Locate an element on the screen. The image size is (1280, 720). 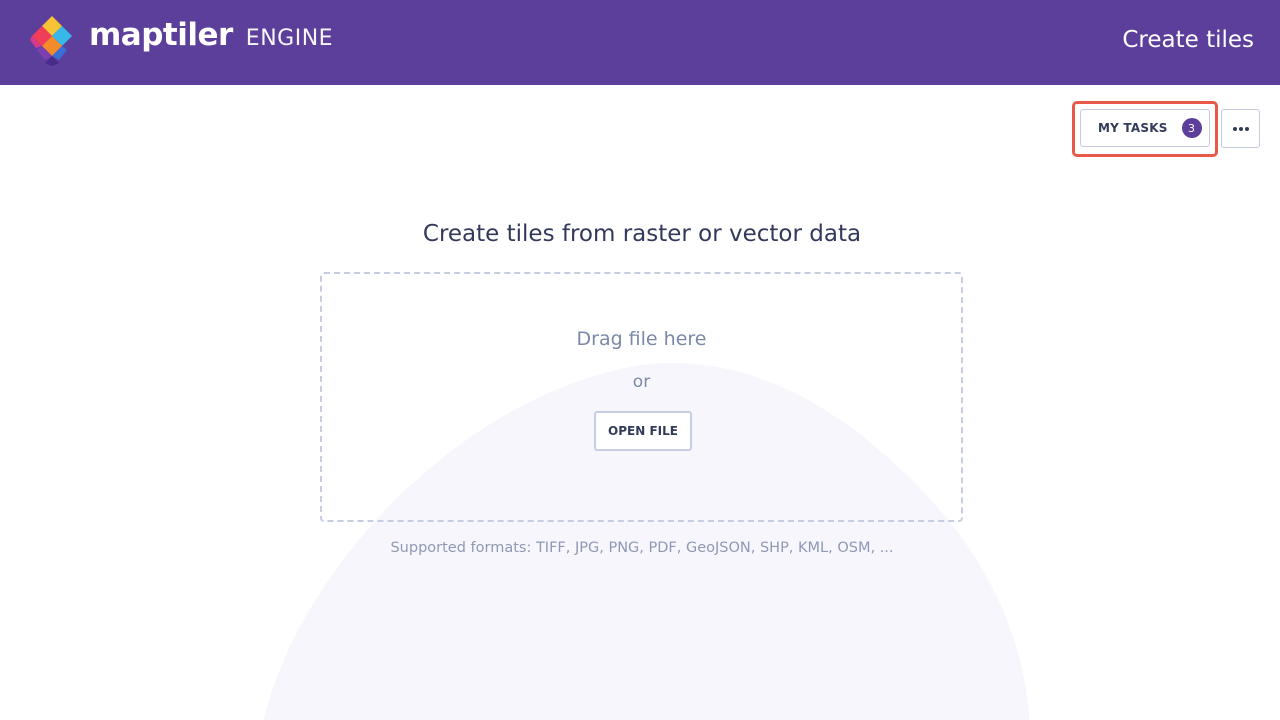
maptiler-logo-icon is located at coordinates (51, 41).